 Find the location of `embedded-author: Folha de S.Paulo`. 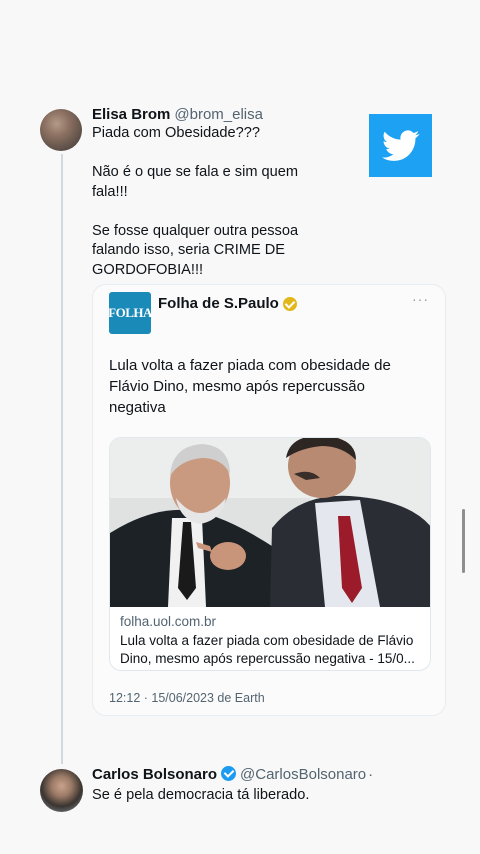

embedded-author: Folha de S.Paulo is located at coordinates (227, 303).